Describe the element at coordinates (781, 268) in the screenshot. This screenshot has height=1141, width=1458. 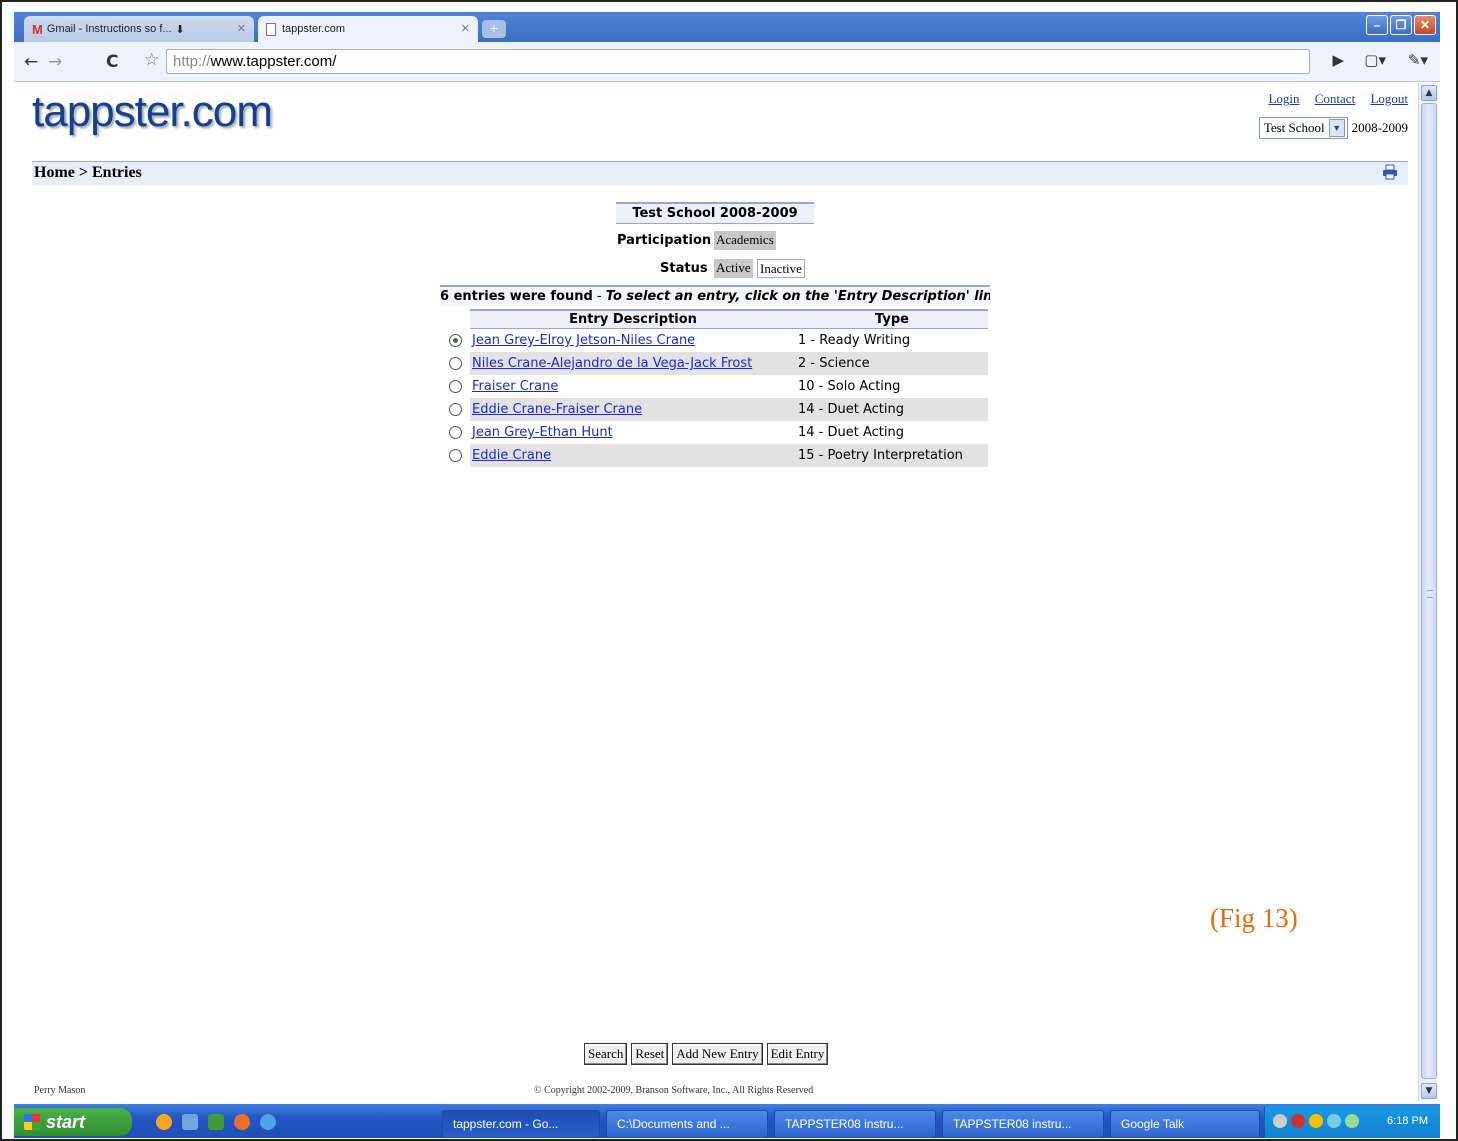
I see `status-inactive: Inactive` at that location.